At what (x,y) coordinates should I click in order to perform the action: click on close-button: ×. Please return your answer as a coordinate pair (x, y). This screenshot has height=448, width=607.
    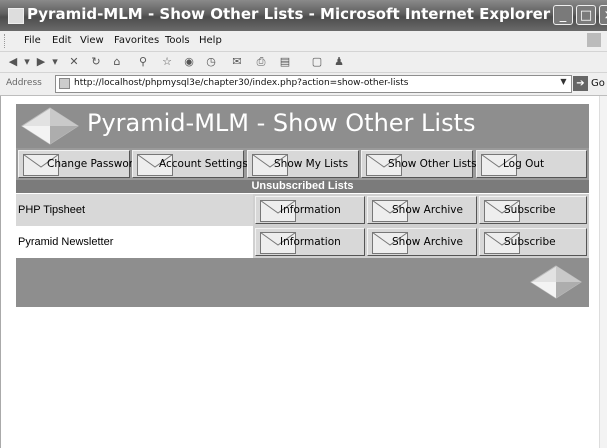
    Looking at the image, I should click on (603, 15).